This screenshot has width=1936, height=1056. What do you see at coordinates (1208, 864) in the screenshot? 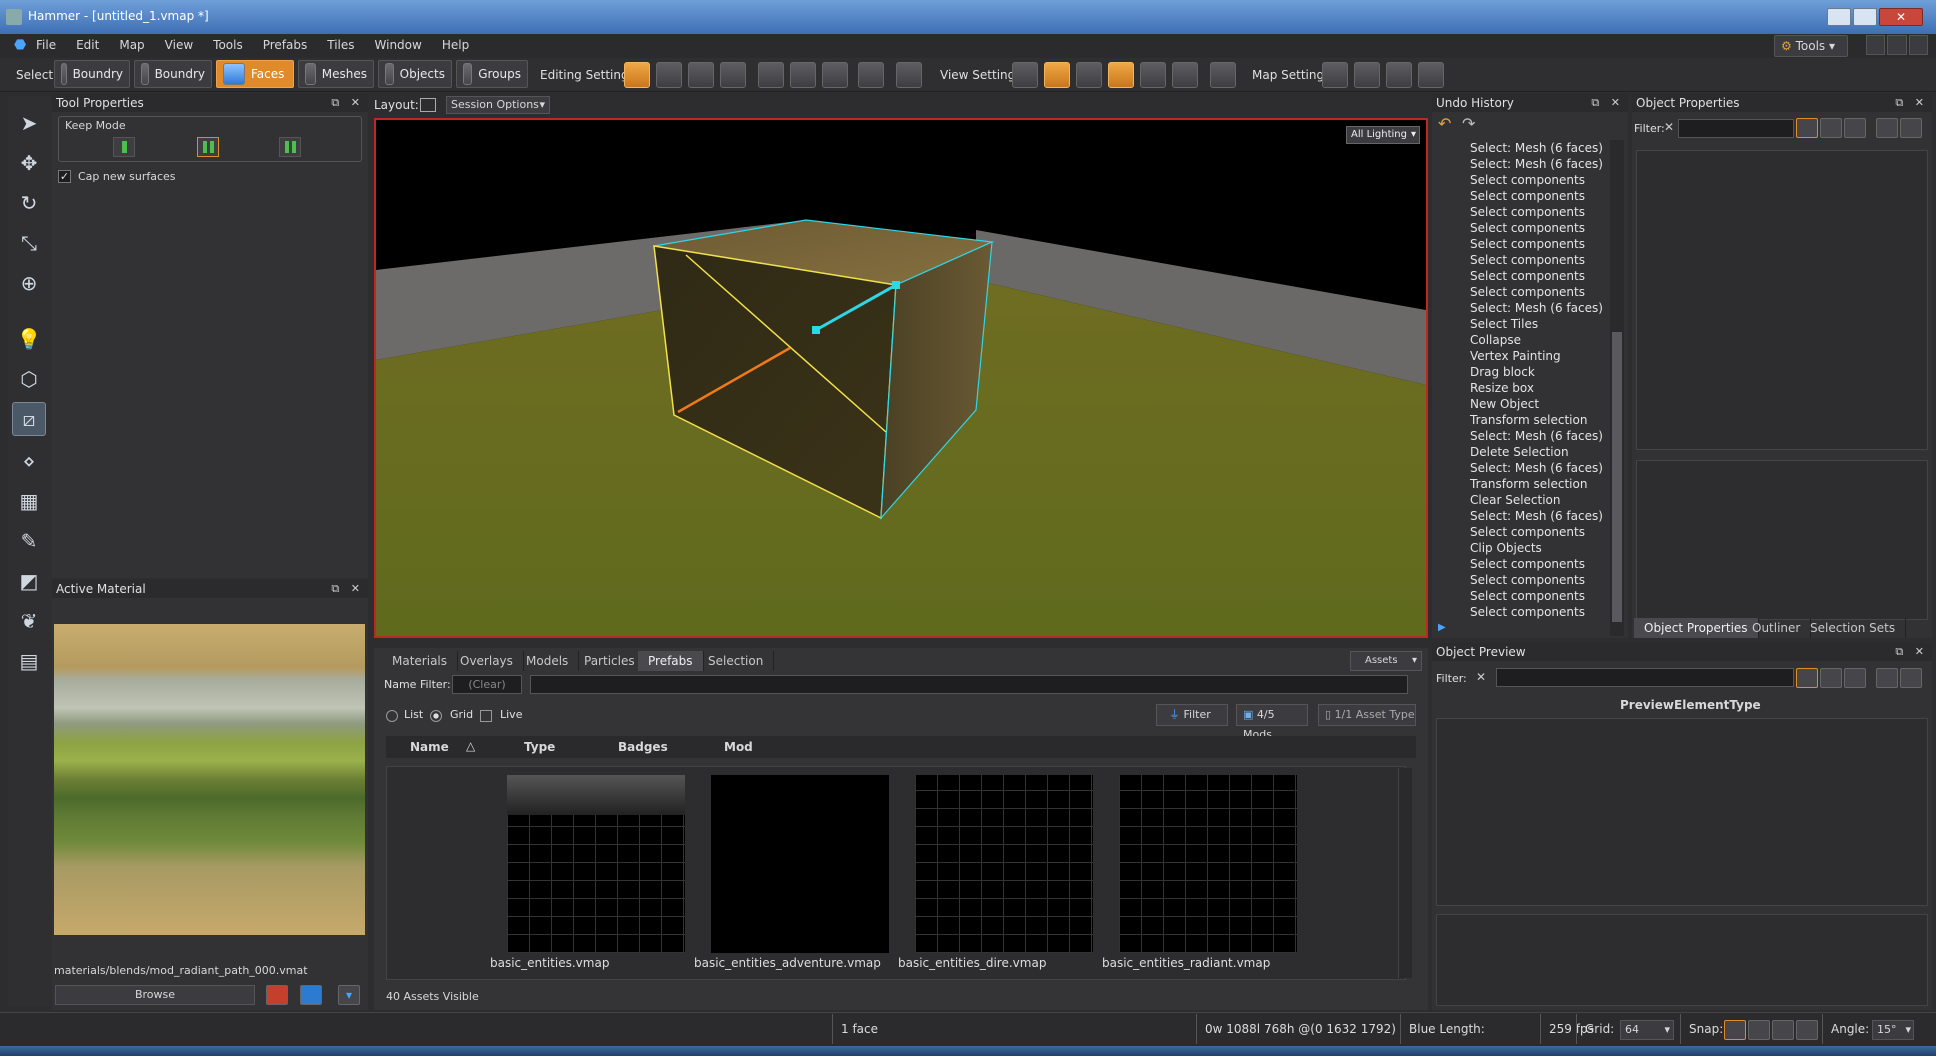
I see `asset-thumb-basic-entities-radiant` at bounding box center [1208, 864].